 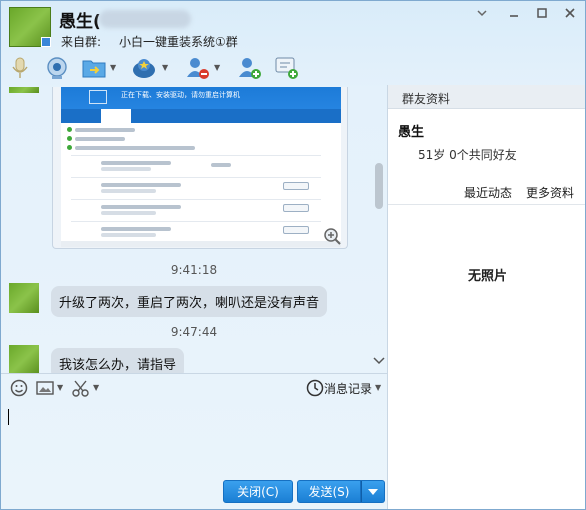 I want to click on screenshot-menu-arrow: ▼, so click(x=96, y=387).